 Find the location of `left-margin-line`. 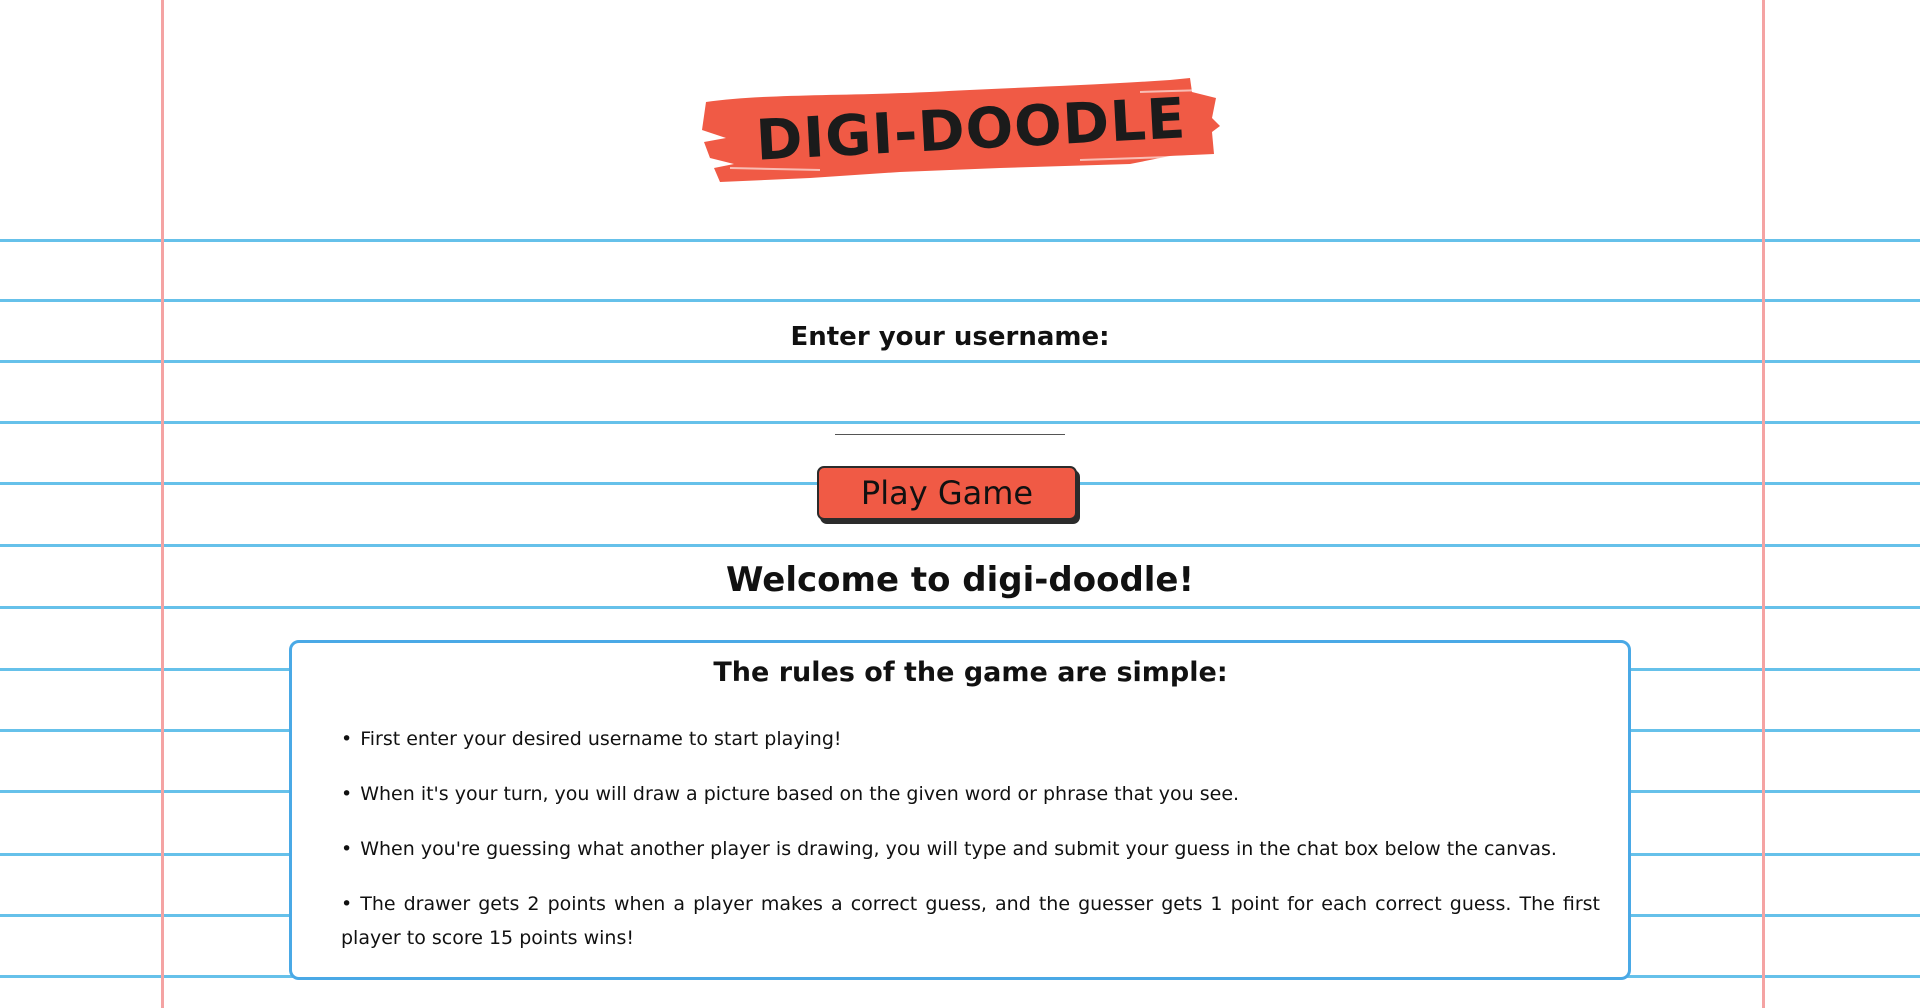

left-margin-line is located at coordinates (162, 504).